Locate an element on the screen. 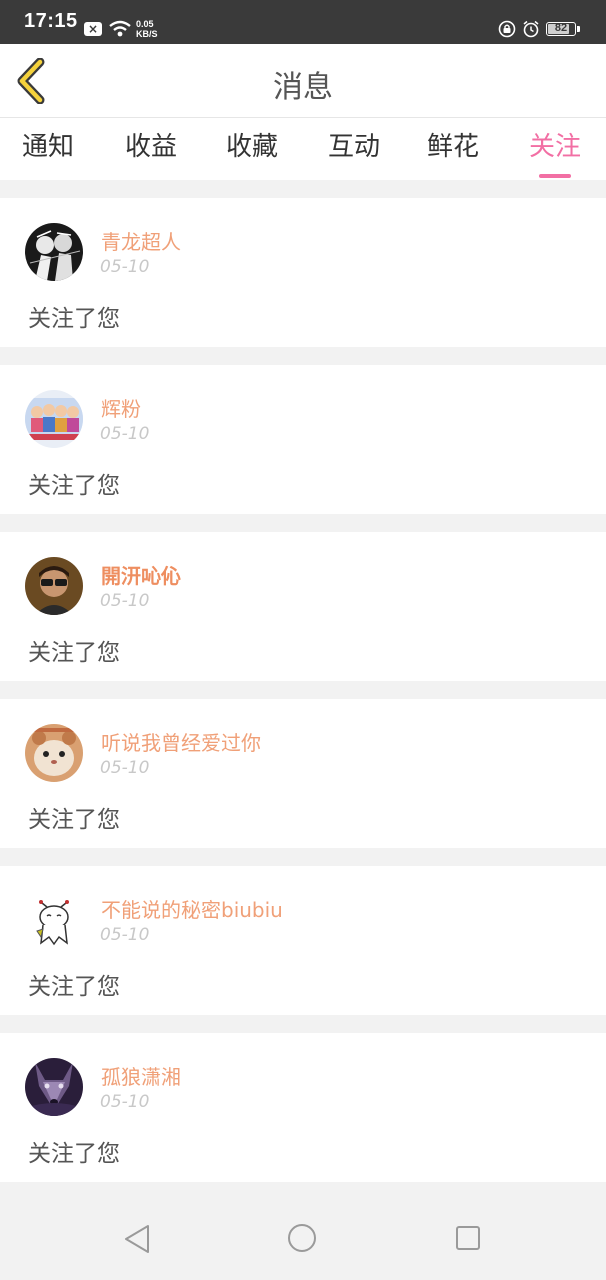  status-bar: 17:15 × 0.05 KB/S 82 is located at coordinates (303, 22).